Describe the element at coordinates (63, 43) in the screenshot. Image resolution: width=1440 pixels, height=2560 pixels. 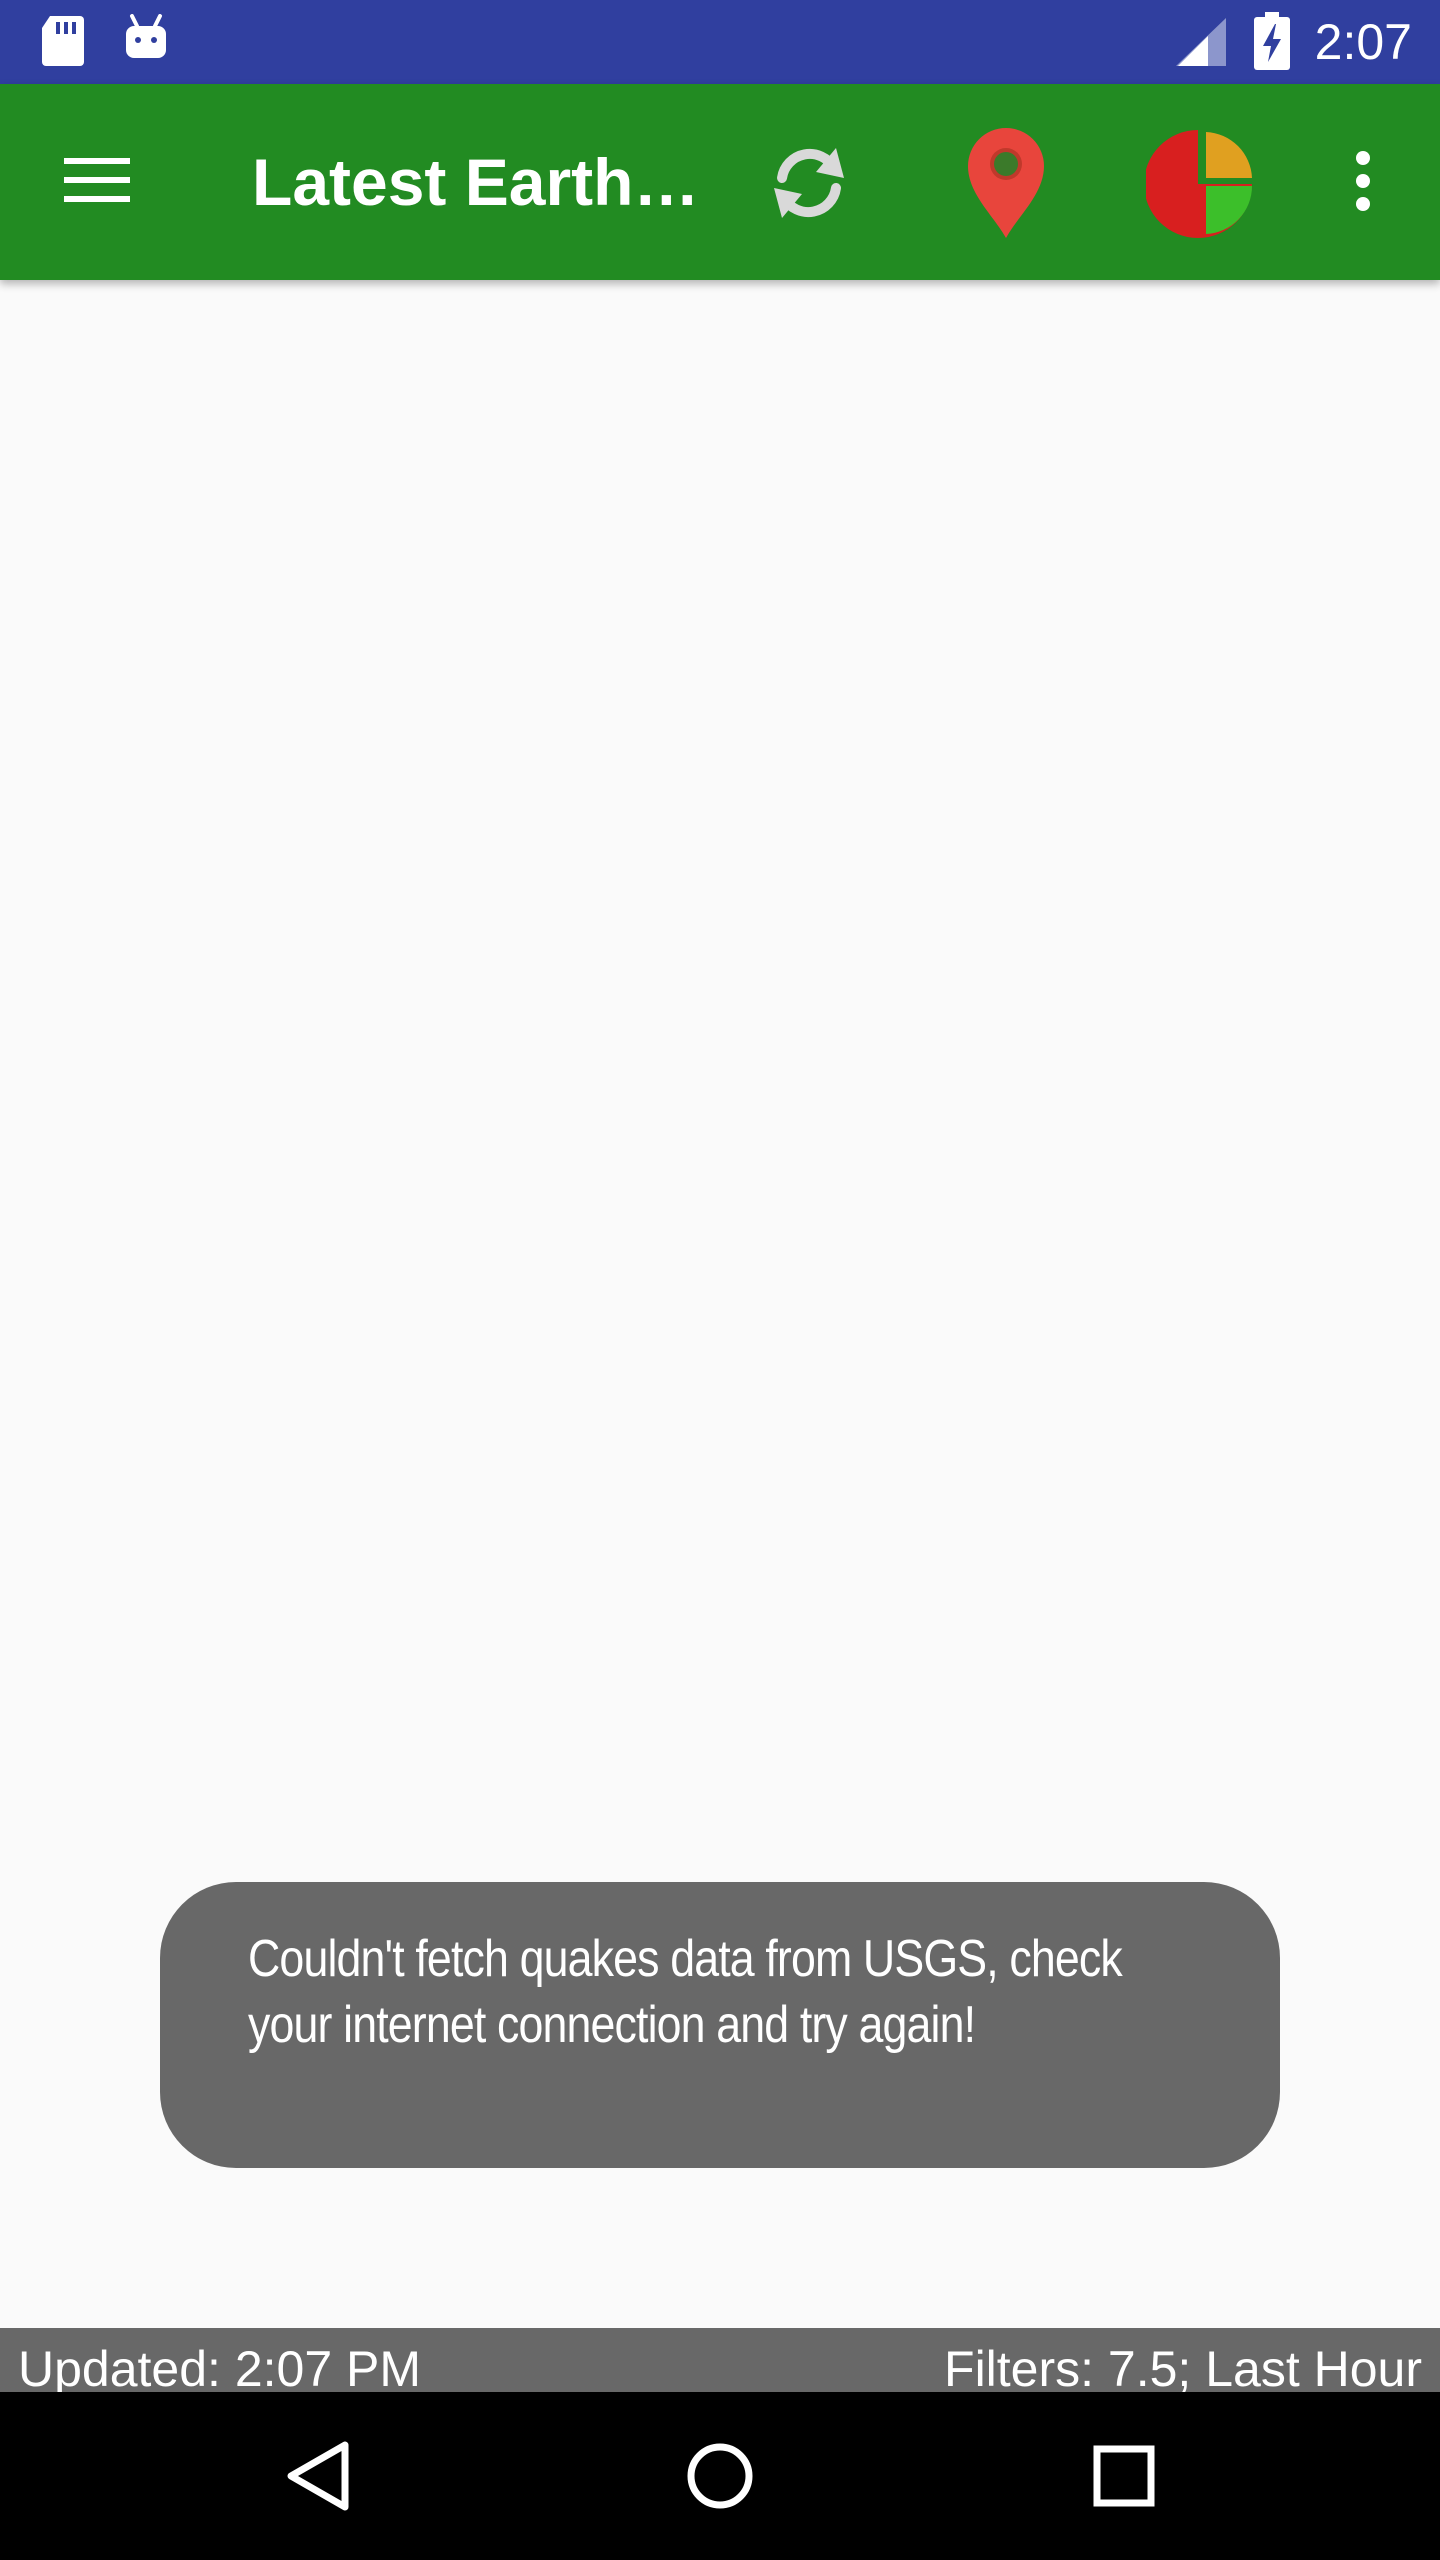
I see `sd-card-icon` at that location.